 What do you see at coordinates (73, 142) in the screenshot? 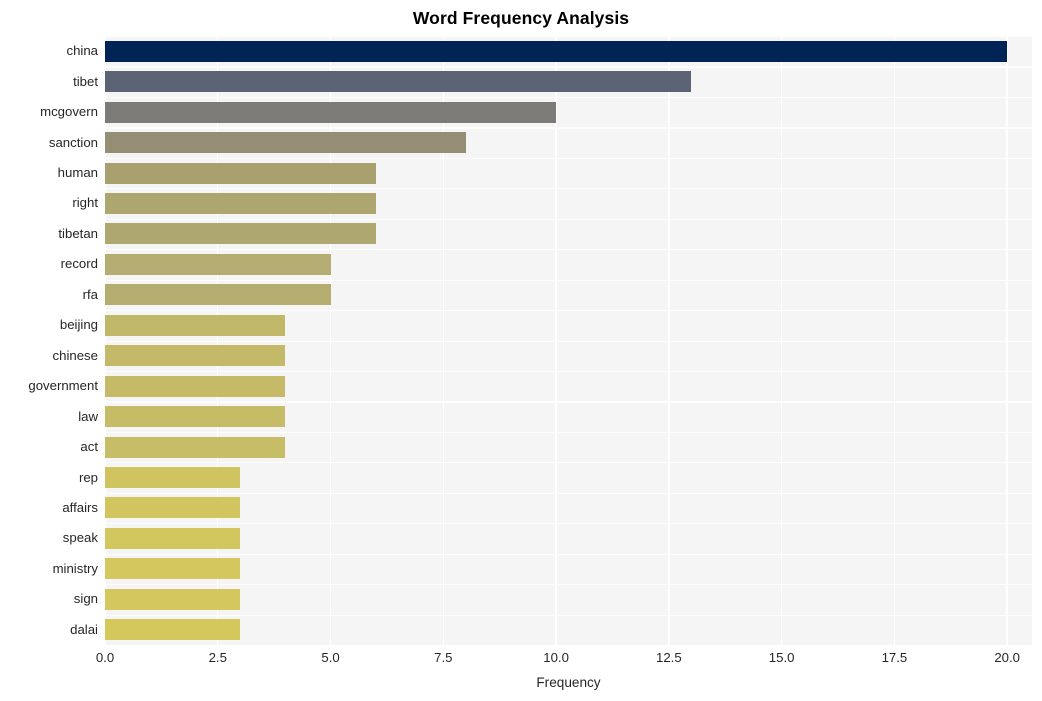
I see `y-tick-label: sanction` at bounding box center [73, 142].